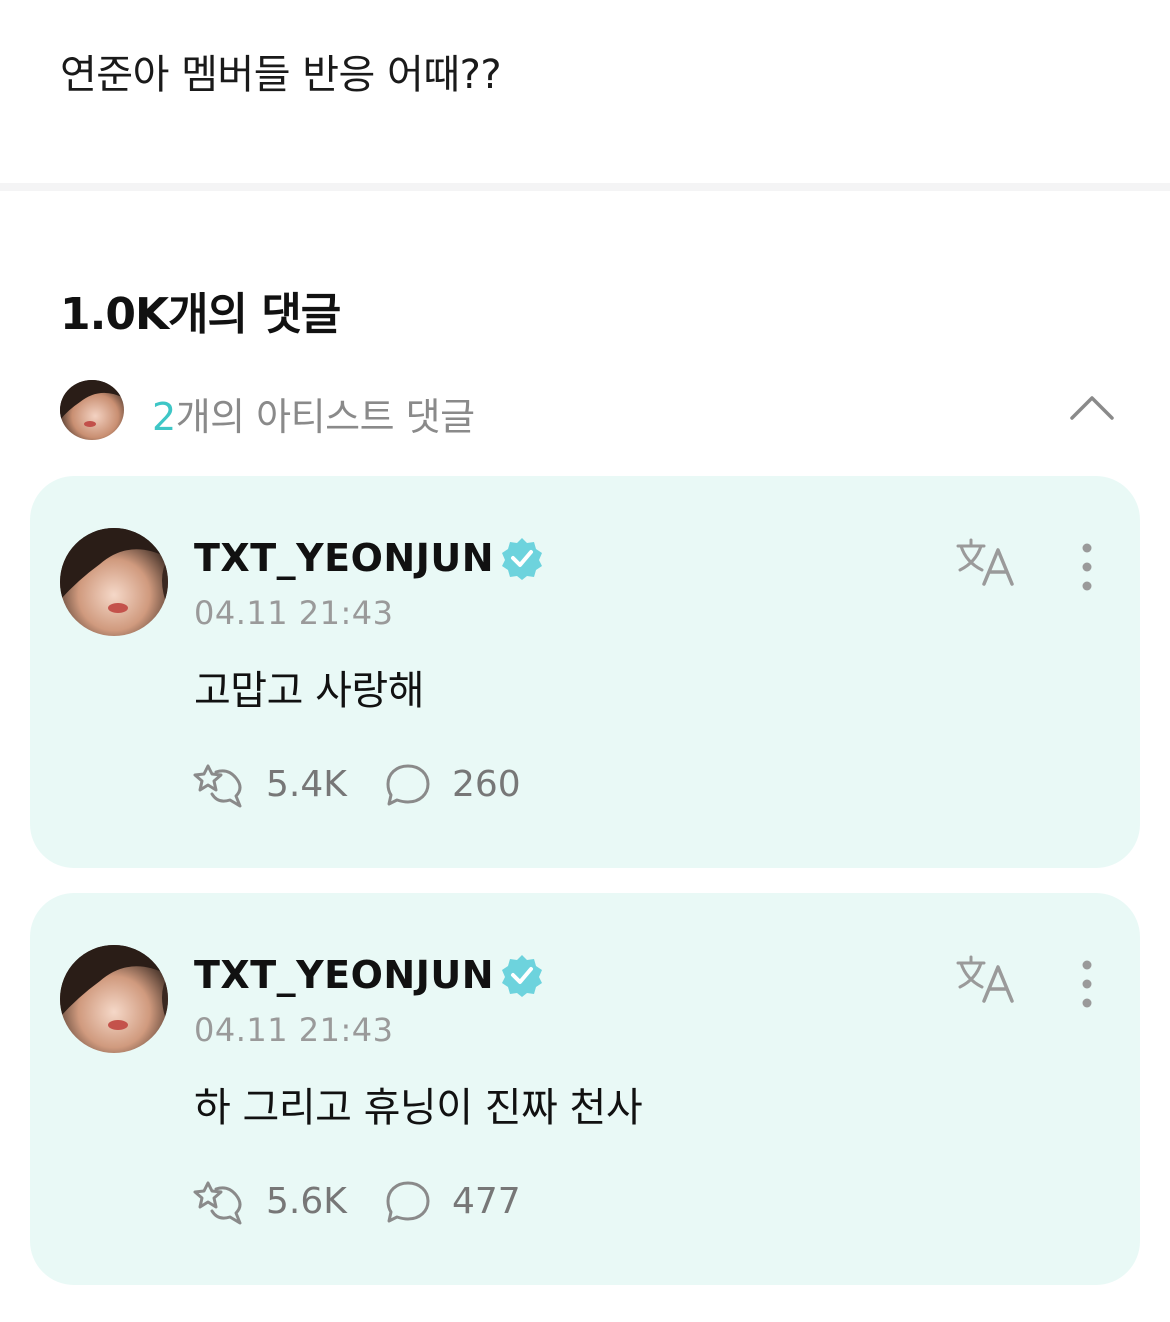 The image size is (1170, 1322). I want to click on artist-mini-avatar, so click(92, 410).